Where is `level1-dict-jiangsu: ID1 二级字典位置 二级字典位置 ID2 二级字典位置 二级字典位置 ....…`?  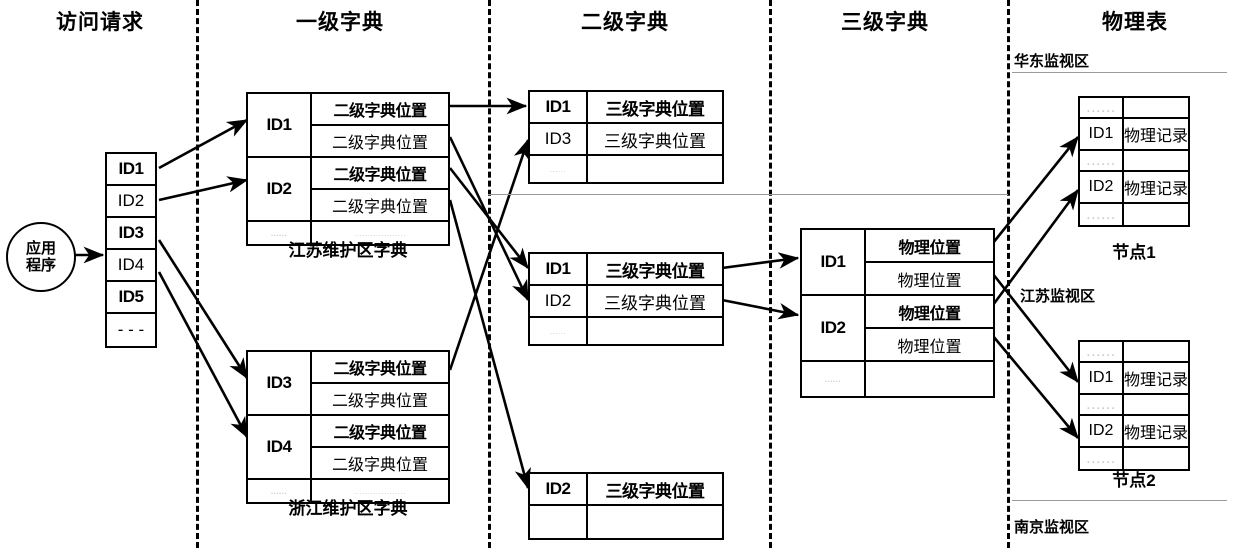 level1-dict-jiangsu: ID1 二级字典位置 二级字典位置 ID2 二级字典位置 二级字典位置 ....… is located at coordinates (348, 169).